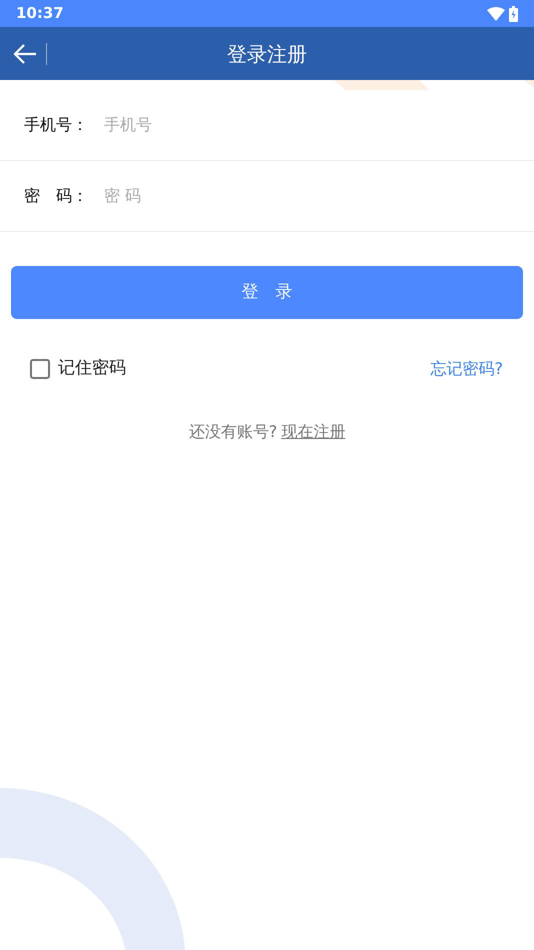 This screenshot has width=534, height=950. What do you see at coordinates (92, 368) in the screenshot?
I see `remember-label: 记住密码` at bounding box center [92, 368].